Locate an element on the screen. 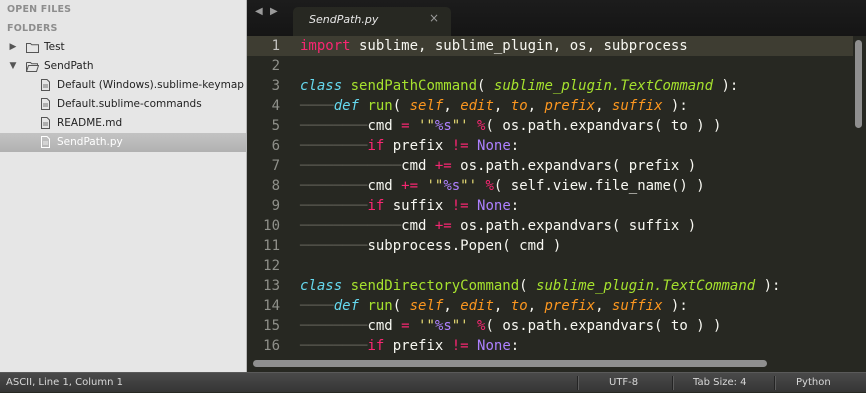  line-number: 12 is located at coordinates (271, 266).